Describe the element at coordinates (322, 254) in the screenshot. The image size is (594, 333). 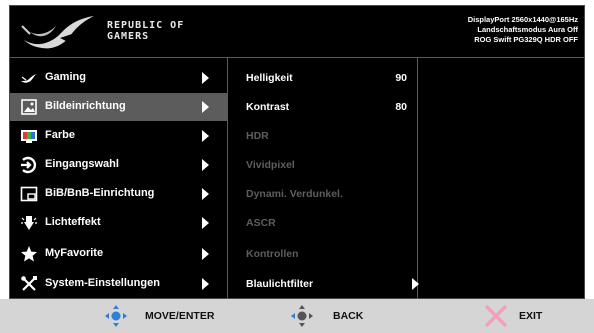
I see `sub-item-kontrollen: Kontrollen` at that location.